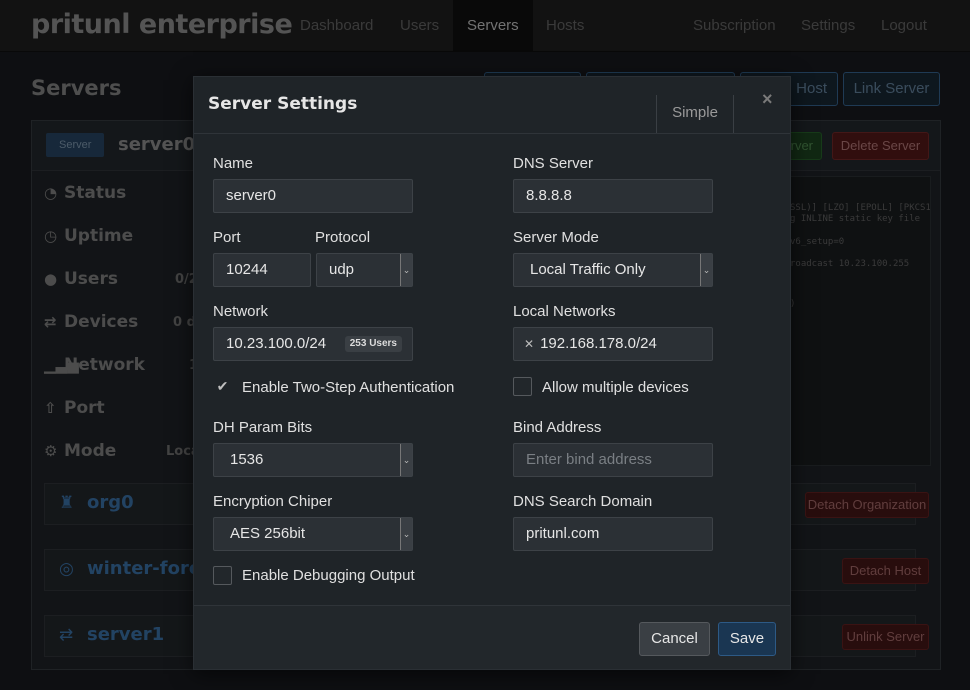 Image resolution: width=970 pixels, height=690 pixels. I want to click on dns-search-domain-label: DNS Search Domain, so click(583, 501).